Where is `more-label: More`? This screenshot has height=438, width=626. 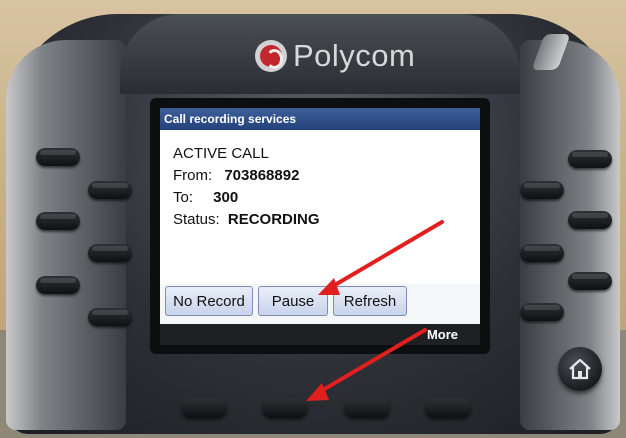
more-label: More is located at coordinates (442, 334).